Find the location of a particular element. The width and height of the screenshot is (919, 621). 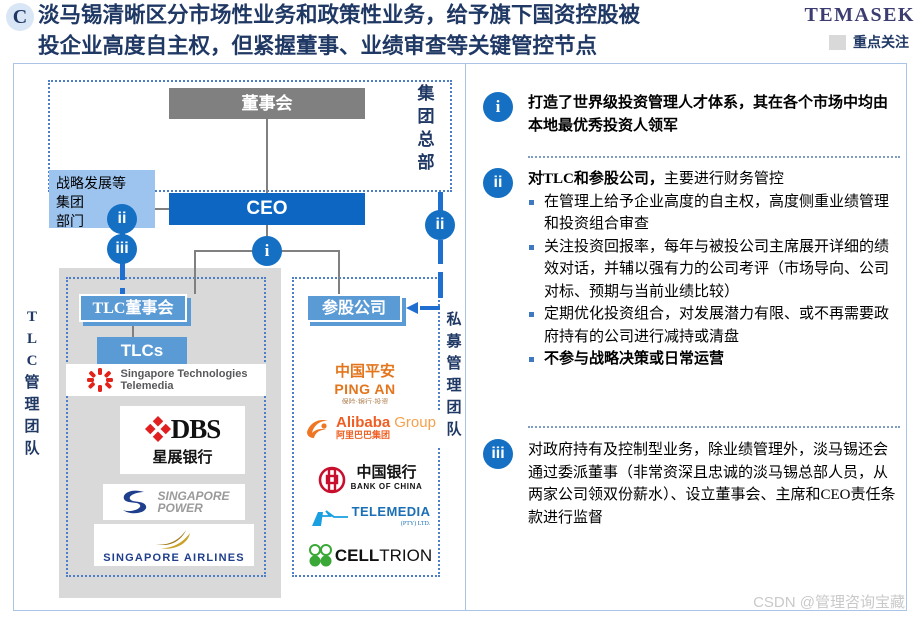

logo-tile-ping-an: 中国平安 PING AN 保险·银行·投资 is located at coordinates (365, 383).